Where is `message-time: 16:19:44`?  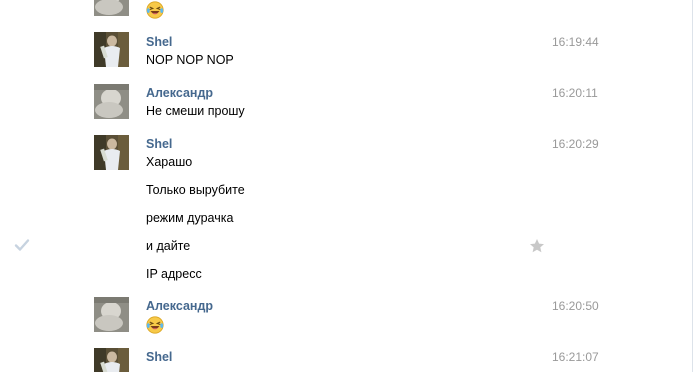
message-time: 16:19:44 is located at coordinates (575, 42).